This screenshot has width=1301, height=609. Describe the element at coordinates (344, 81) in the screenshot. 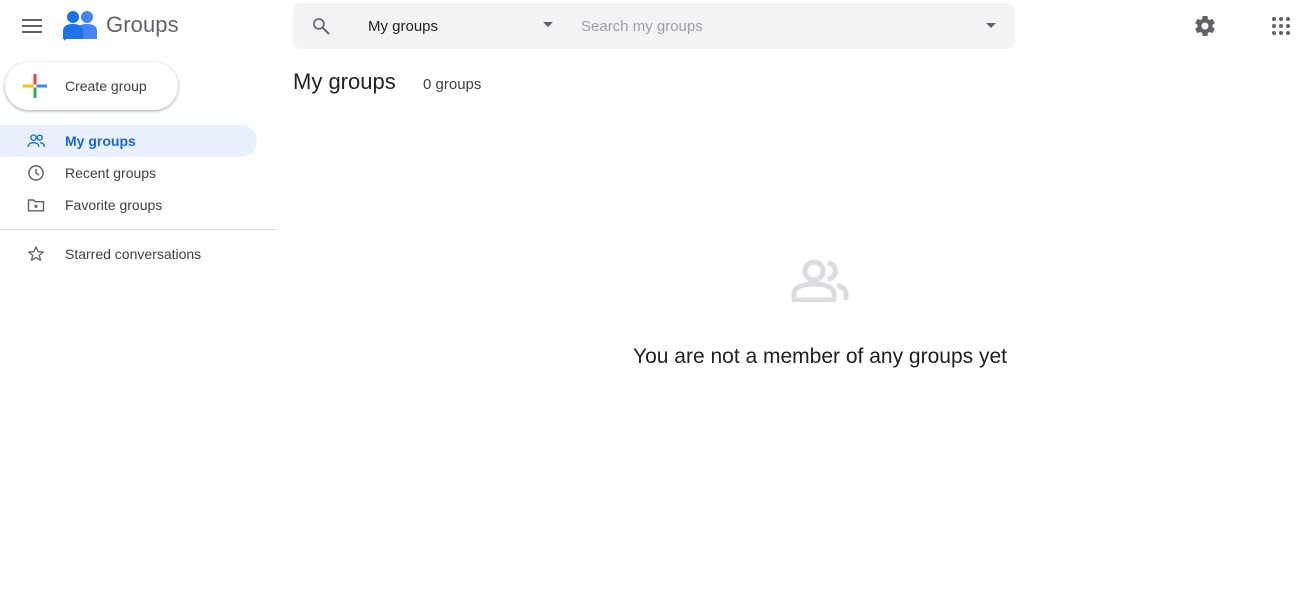

I see `page-title: My groups` at that location.